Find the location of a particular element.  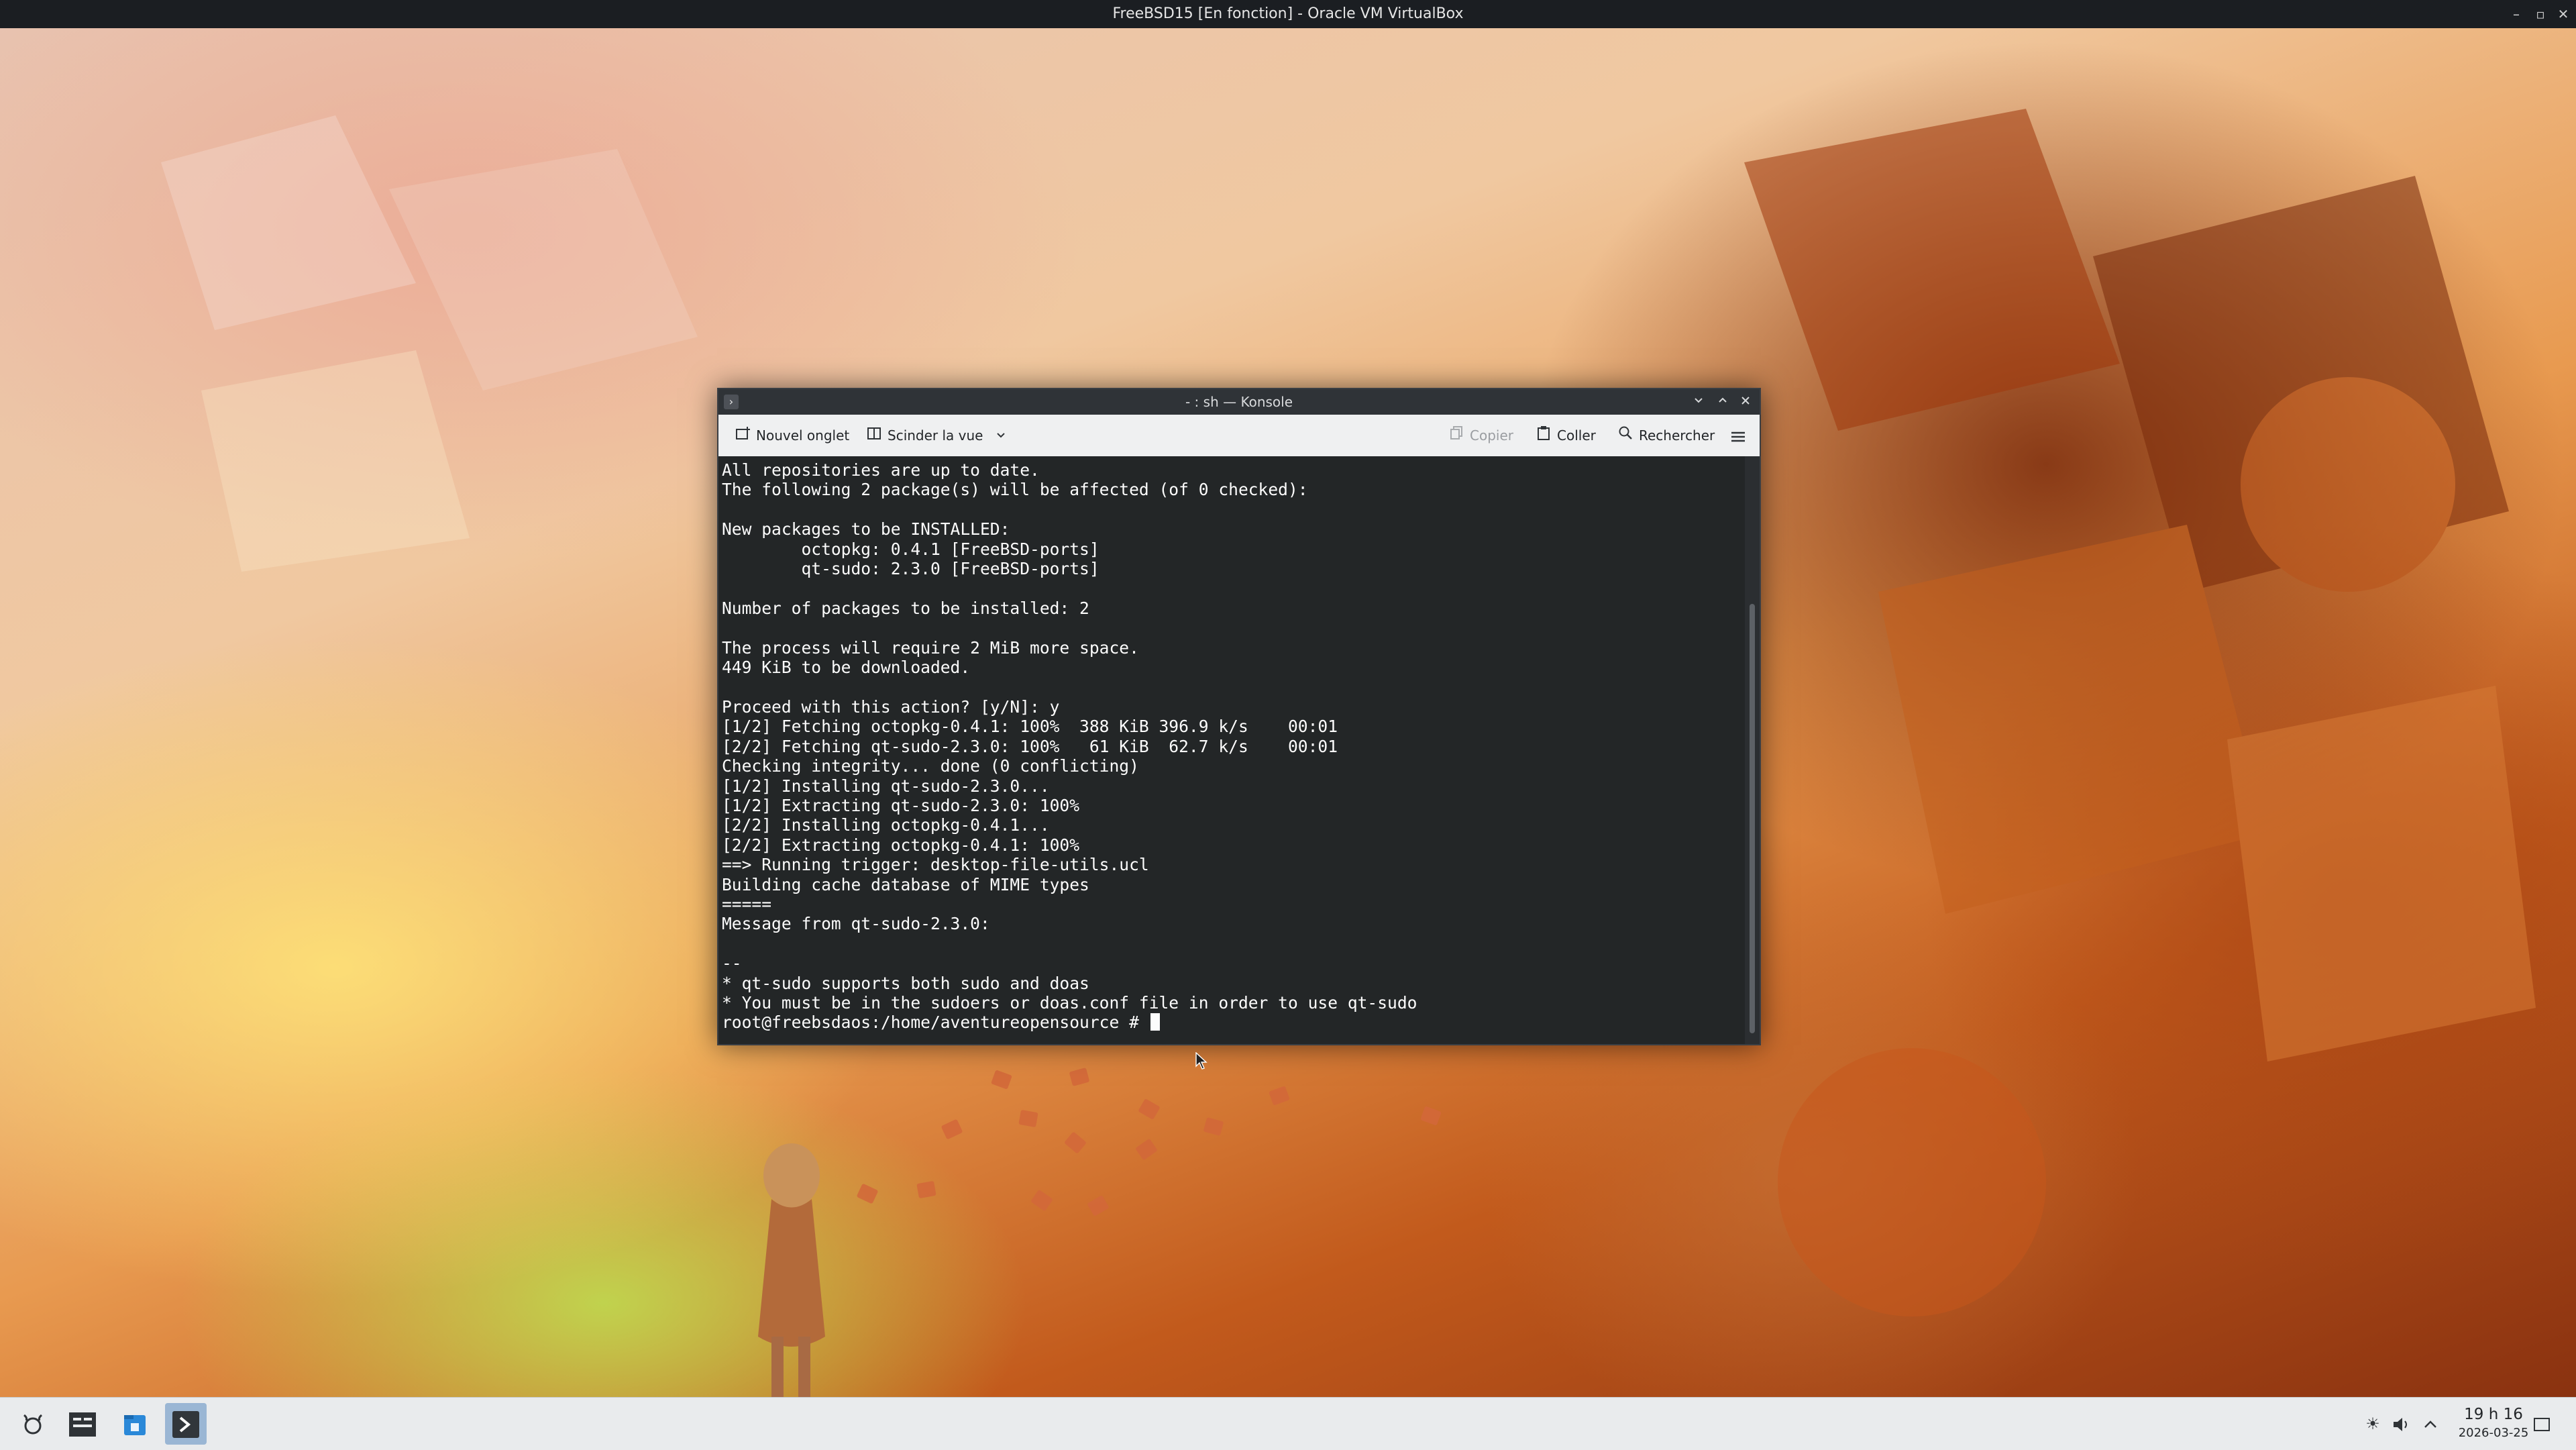

task-konsole is located at coordinates (186, 1424).